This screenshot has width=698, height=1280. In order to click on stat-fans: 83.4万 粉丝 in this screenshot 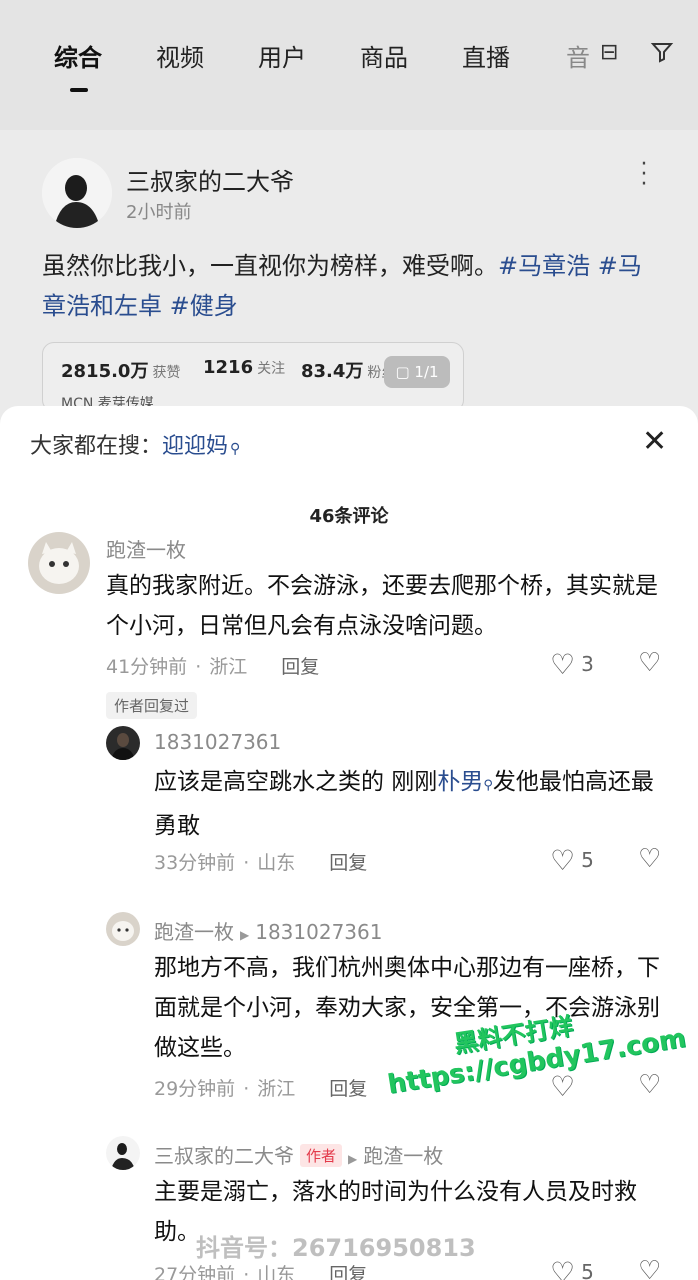, I will do `click(348, 371)`.